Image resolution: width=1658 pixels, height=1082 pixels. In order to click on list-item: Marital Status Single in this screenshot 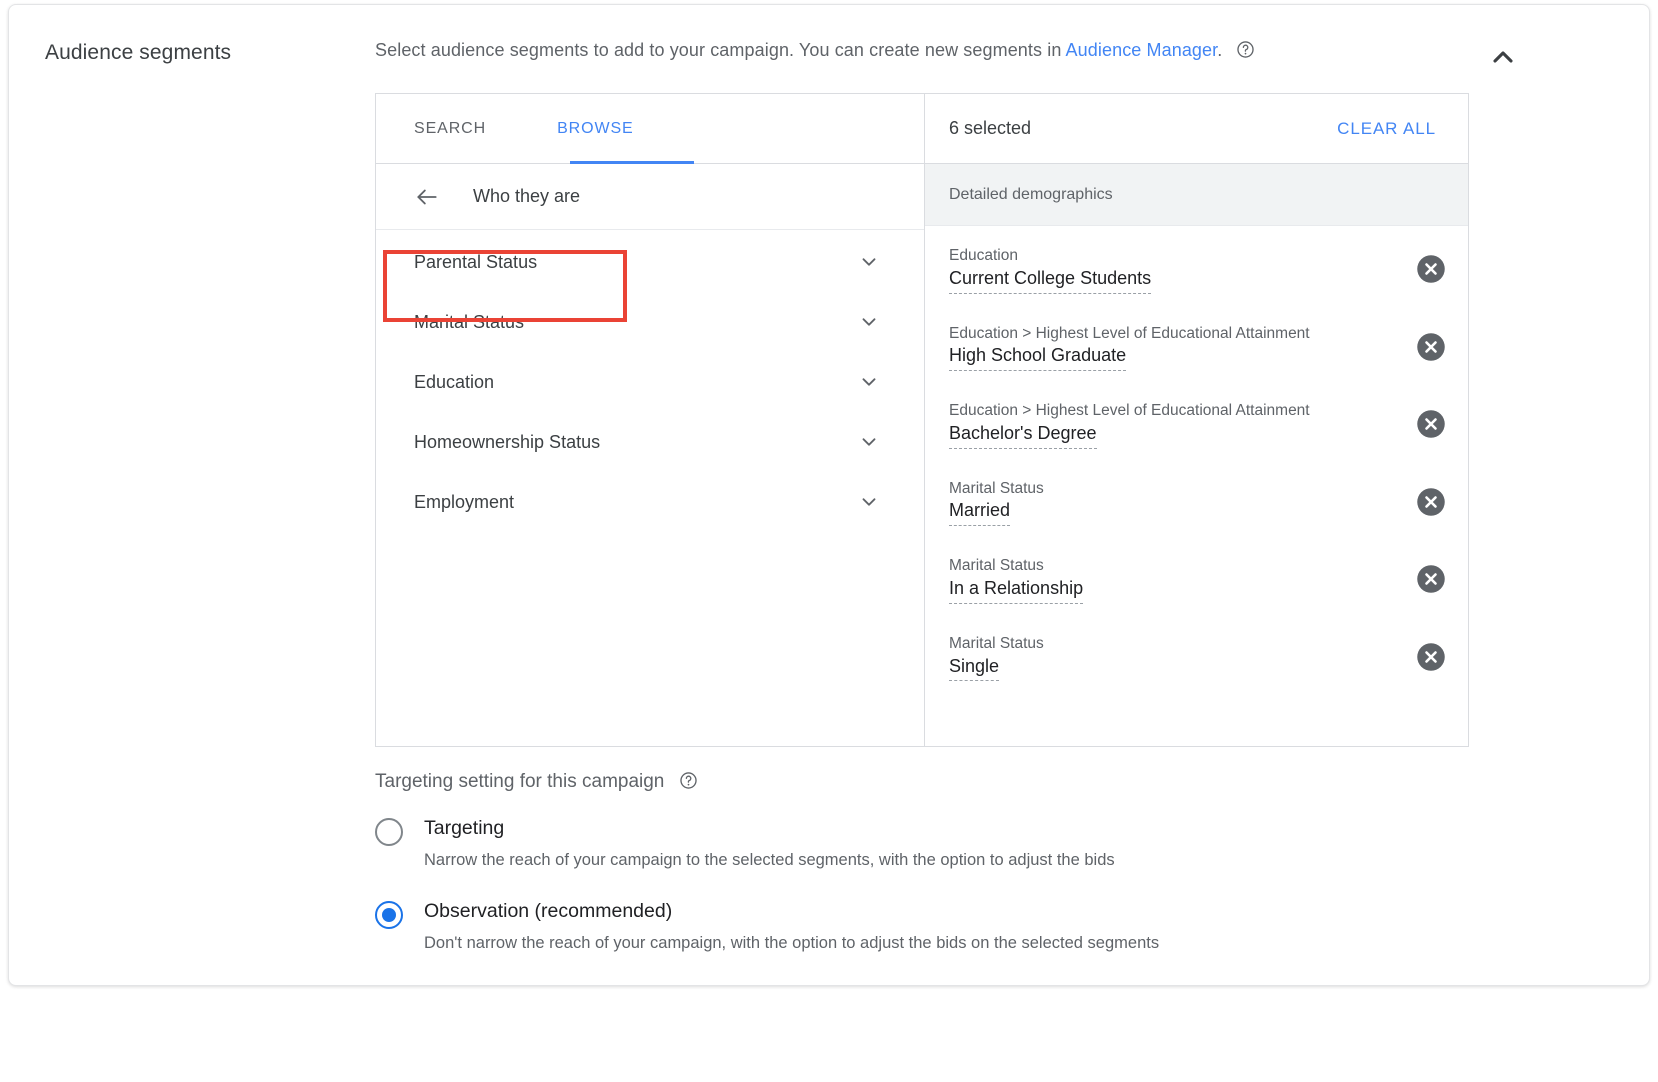, I will do `click(1196, 657)`.